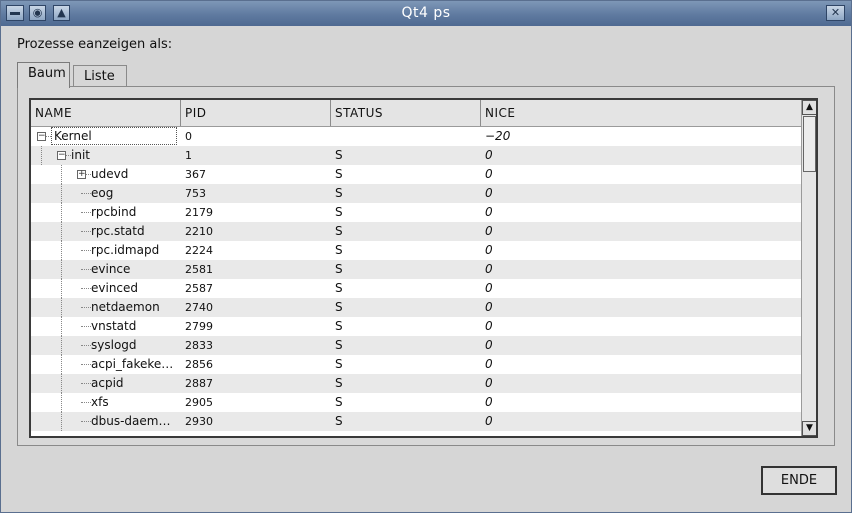 This screenshot has width=852, height=513. Describe the element at coordinates (416, 212) in the screenshot. I see `table-row: rpcbind 2179 S 0` at that location.